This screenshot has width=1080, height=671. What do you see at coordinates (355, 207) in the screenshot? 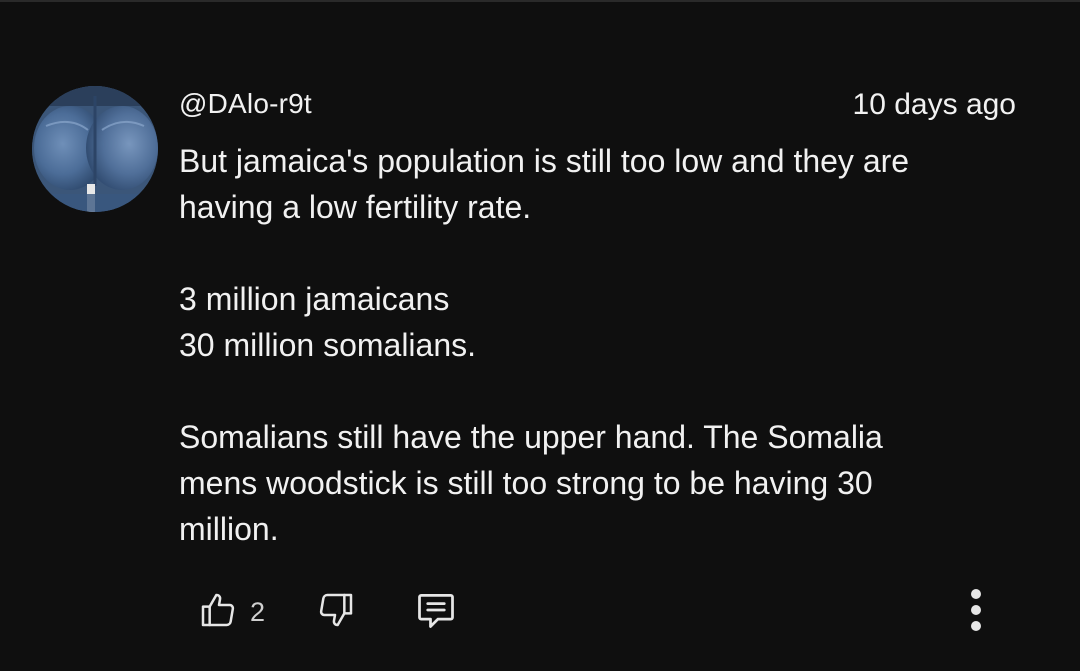
I see `comment-line: having a low fertility rate.` at bounding box center [355, 207].